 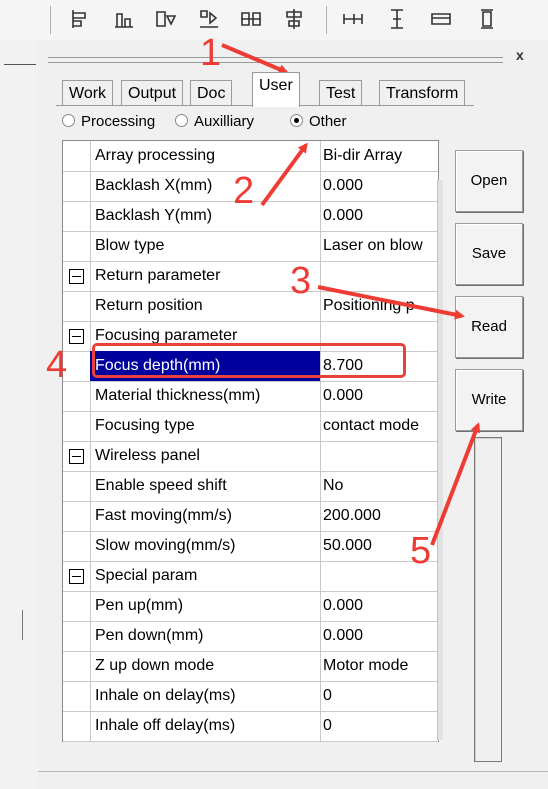 I want to click on property-name: Pen down(mm), so click(x=205, y=636).